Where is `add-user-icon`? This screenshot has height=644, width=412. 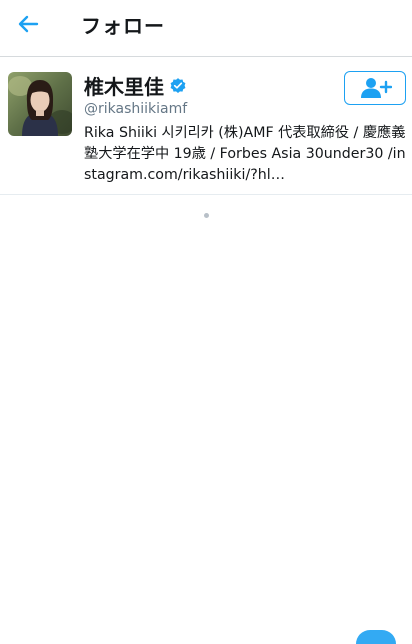 add-user-icon is located at coordinates (376, 88).